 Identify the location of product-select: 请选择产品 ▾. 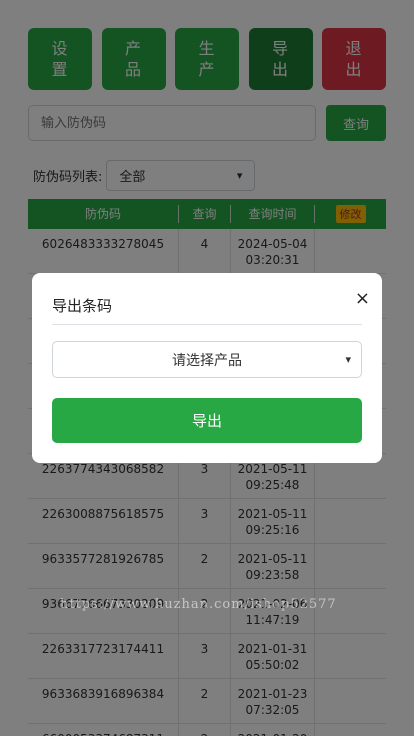
(207, 359).